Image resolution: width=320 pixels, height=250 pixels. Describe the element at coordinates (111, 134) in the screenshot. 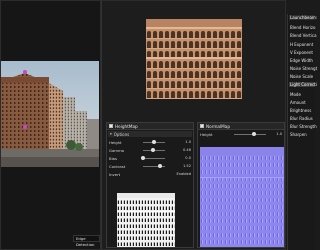

I see `chevron-down-icon: ▾` at that location.